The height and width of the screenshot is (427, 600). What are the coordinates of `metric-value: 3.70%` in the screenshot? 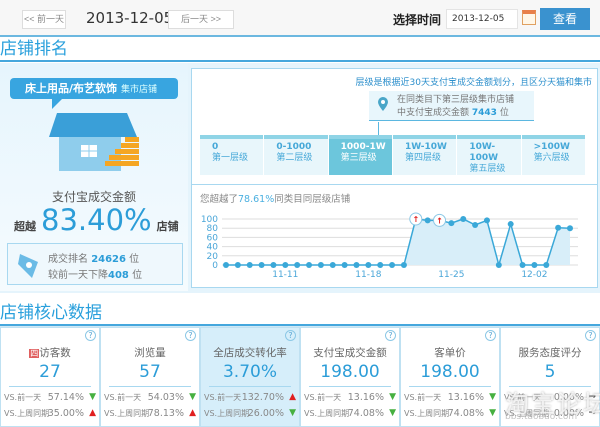 It's located at (249, 372).